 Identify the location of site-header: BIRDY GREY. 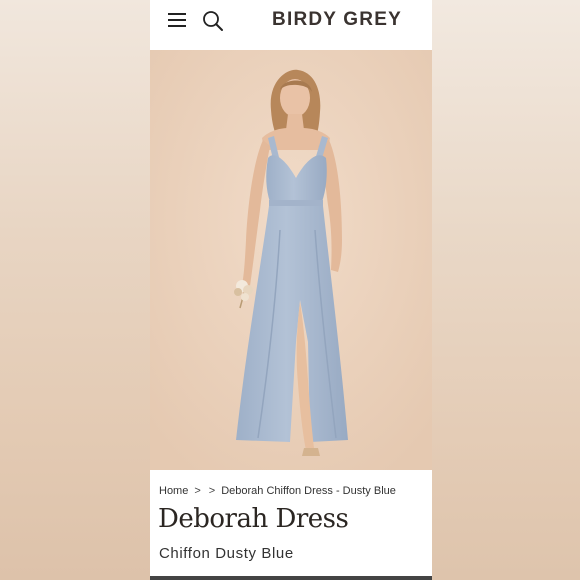
(291, 25).